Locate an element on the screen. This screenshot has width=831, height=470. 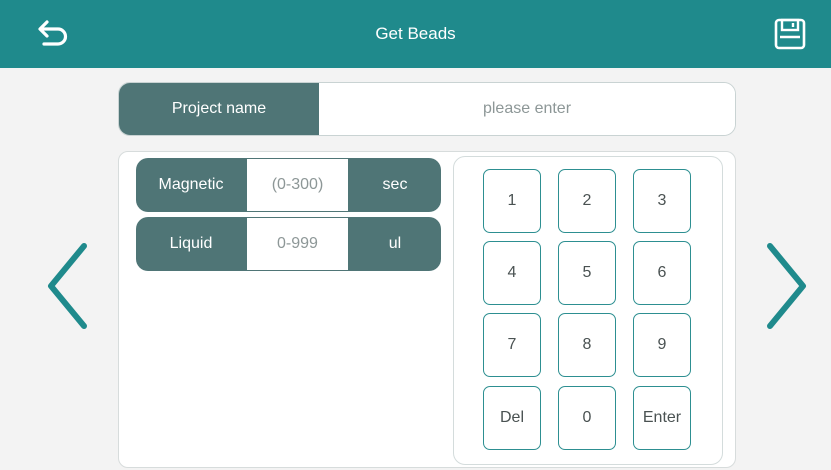
key-1: 1 is located at coordinates (512, 201).